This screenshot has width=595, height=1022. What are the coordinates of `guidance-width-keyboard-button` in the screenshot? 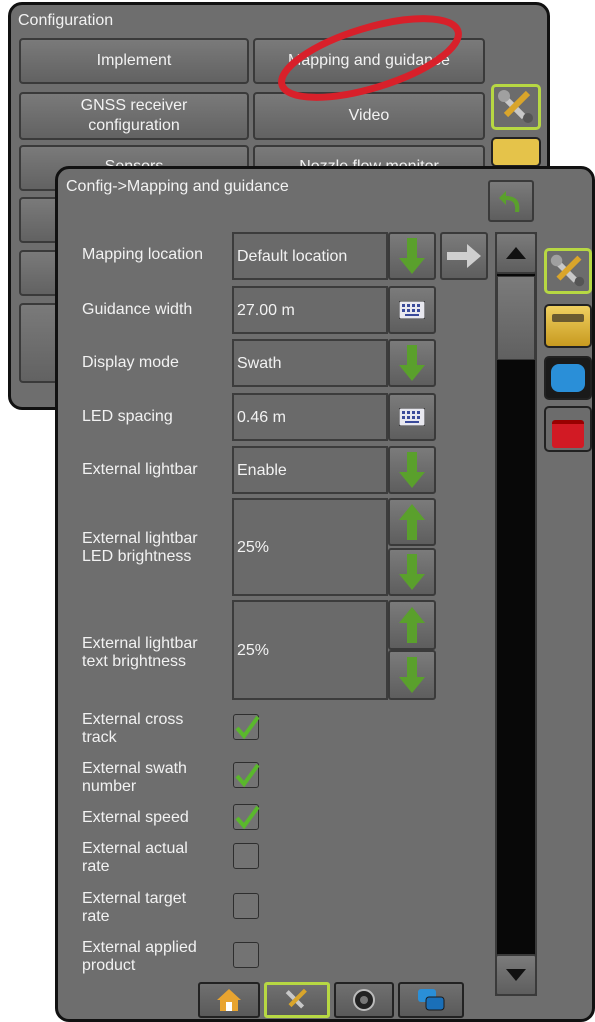 It's located at (412, 310).